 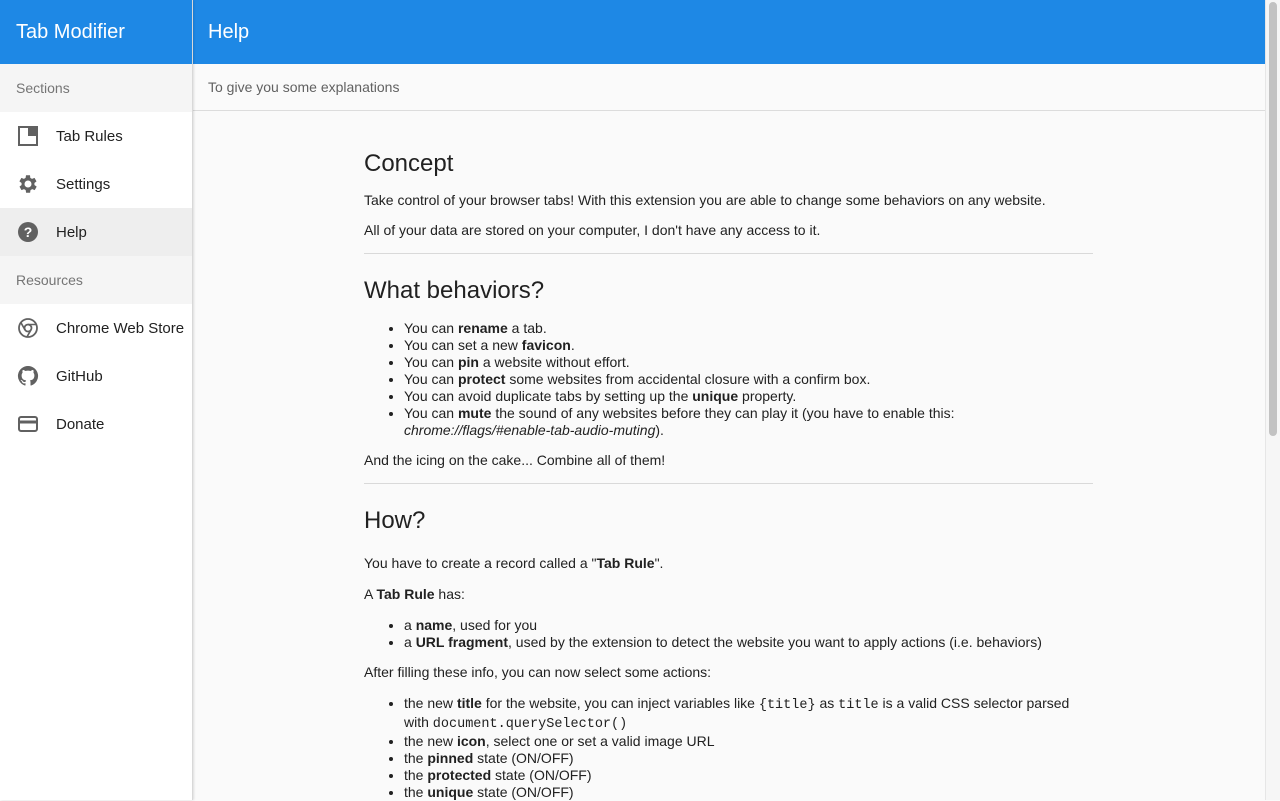 I want to click on sidebar-item-donate: Donate, so click(x=96, y=424).